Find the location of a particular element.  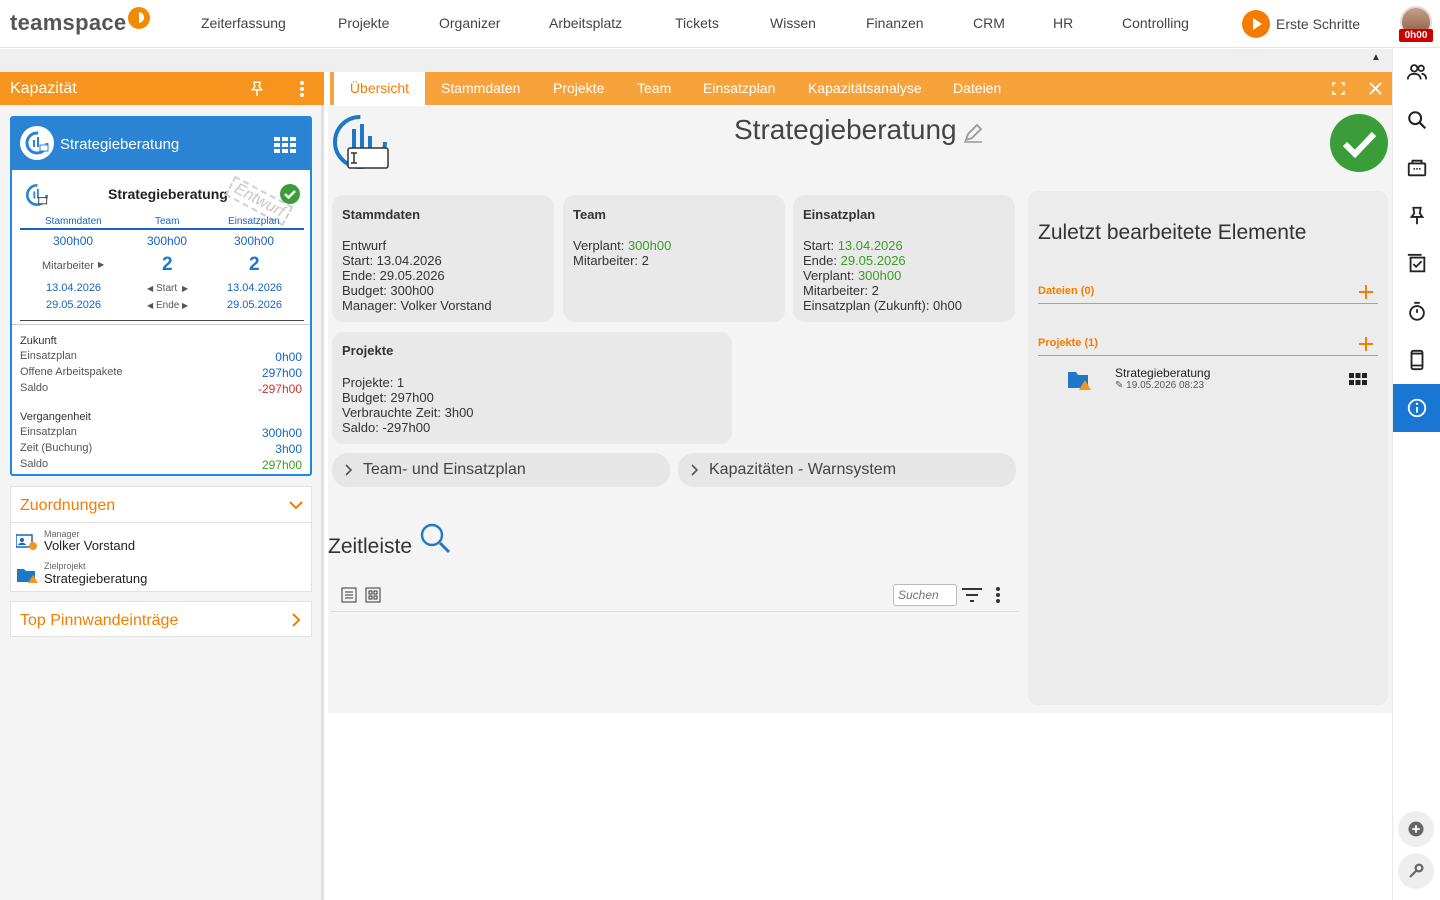

nav-item-crm: CRM is located at coordinates (989, 23).